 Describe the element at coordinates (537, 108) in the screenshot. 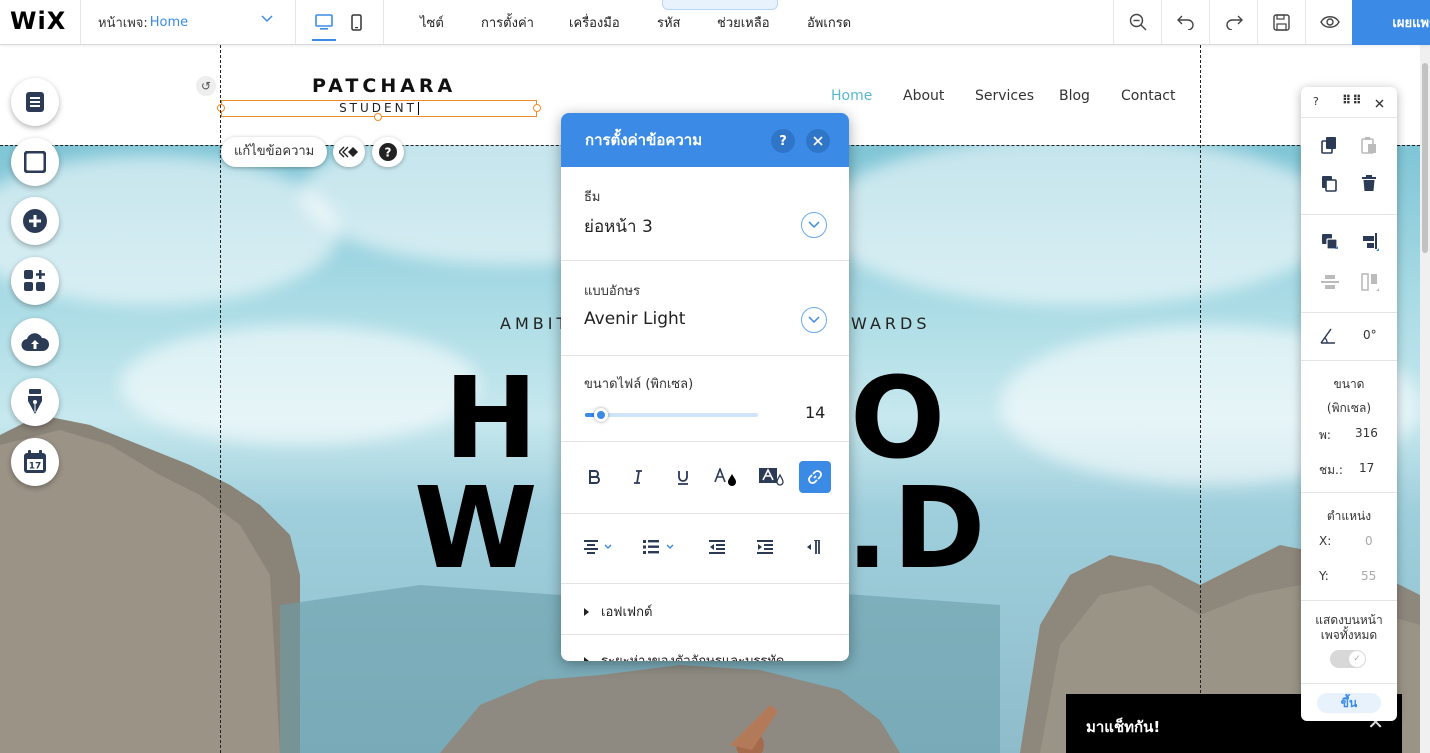

I see `resize-handle-right` at that location.